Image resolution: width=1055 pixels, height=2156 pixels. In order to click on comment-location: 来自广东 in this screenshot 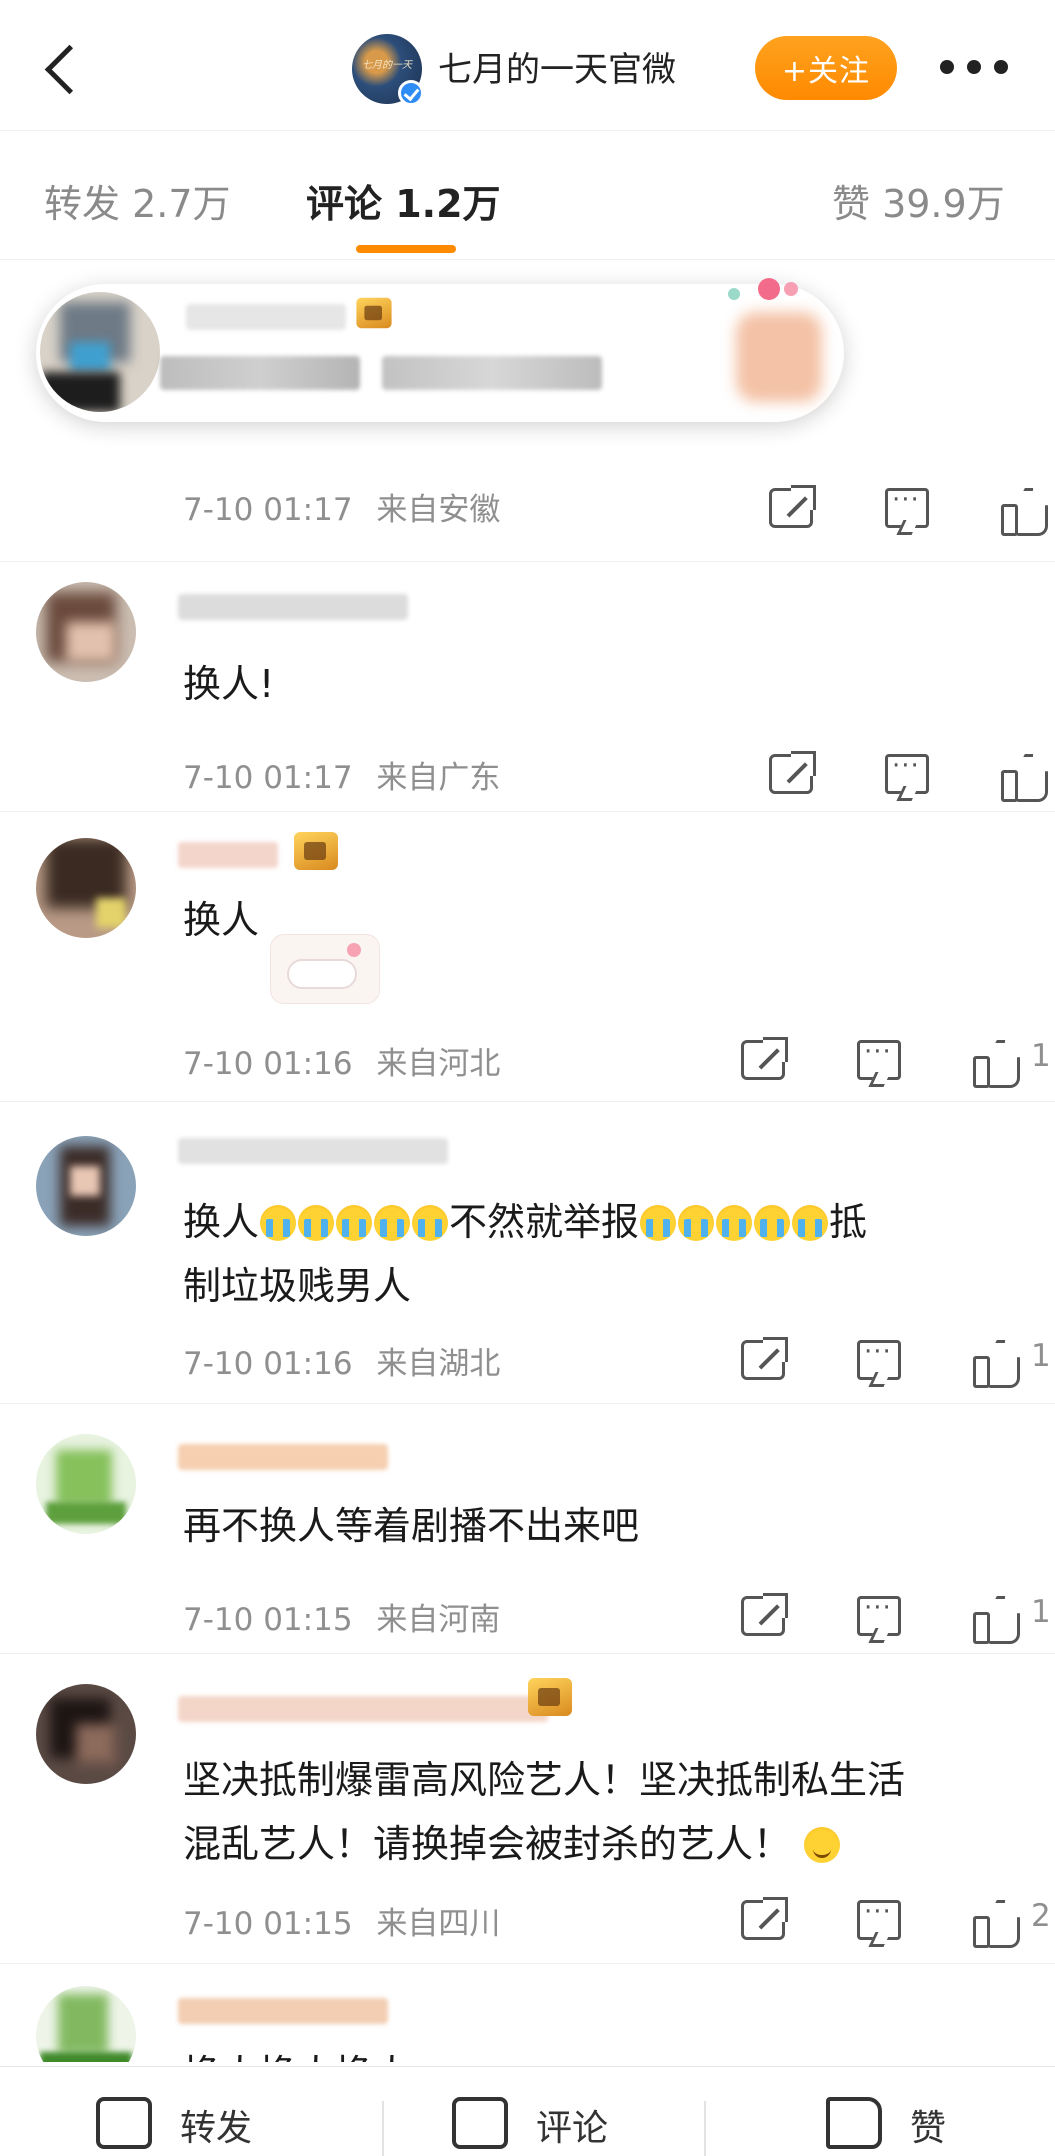, I will do `click(438, 778)`.